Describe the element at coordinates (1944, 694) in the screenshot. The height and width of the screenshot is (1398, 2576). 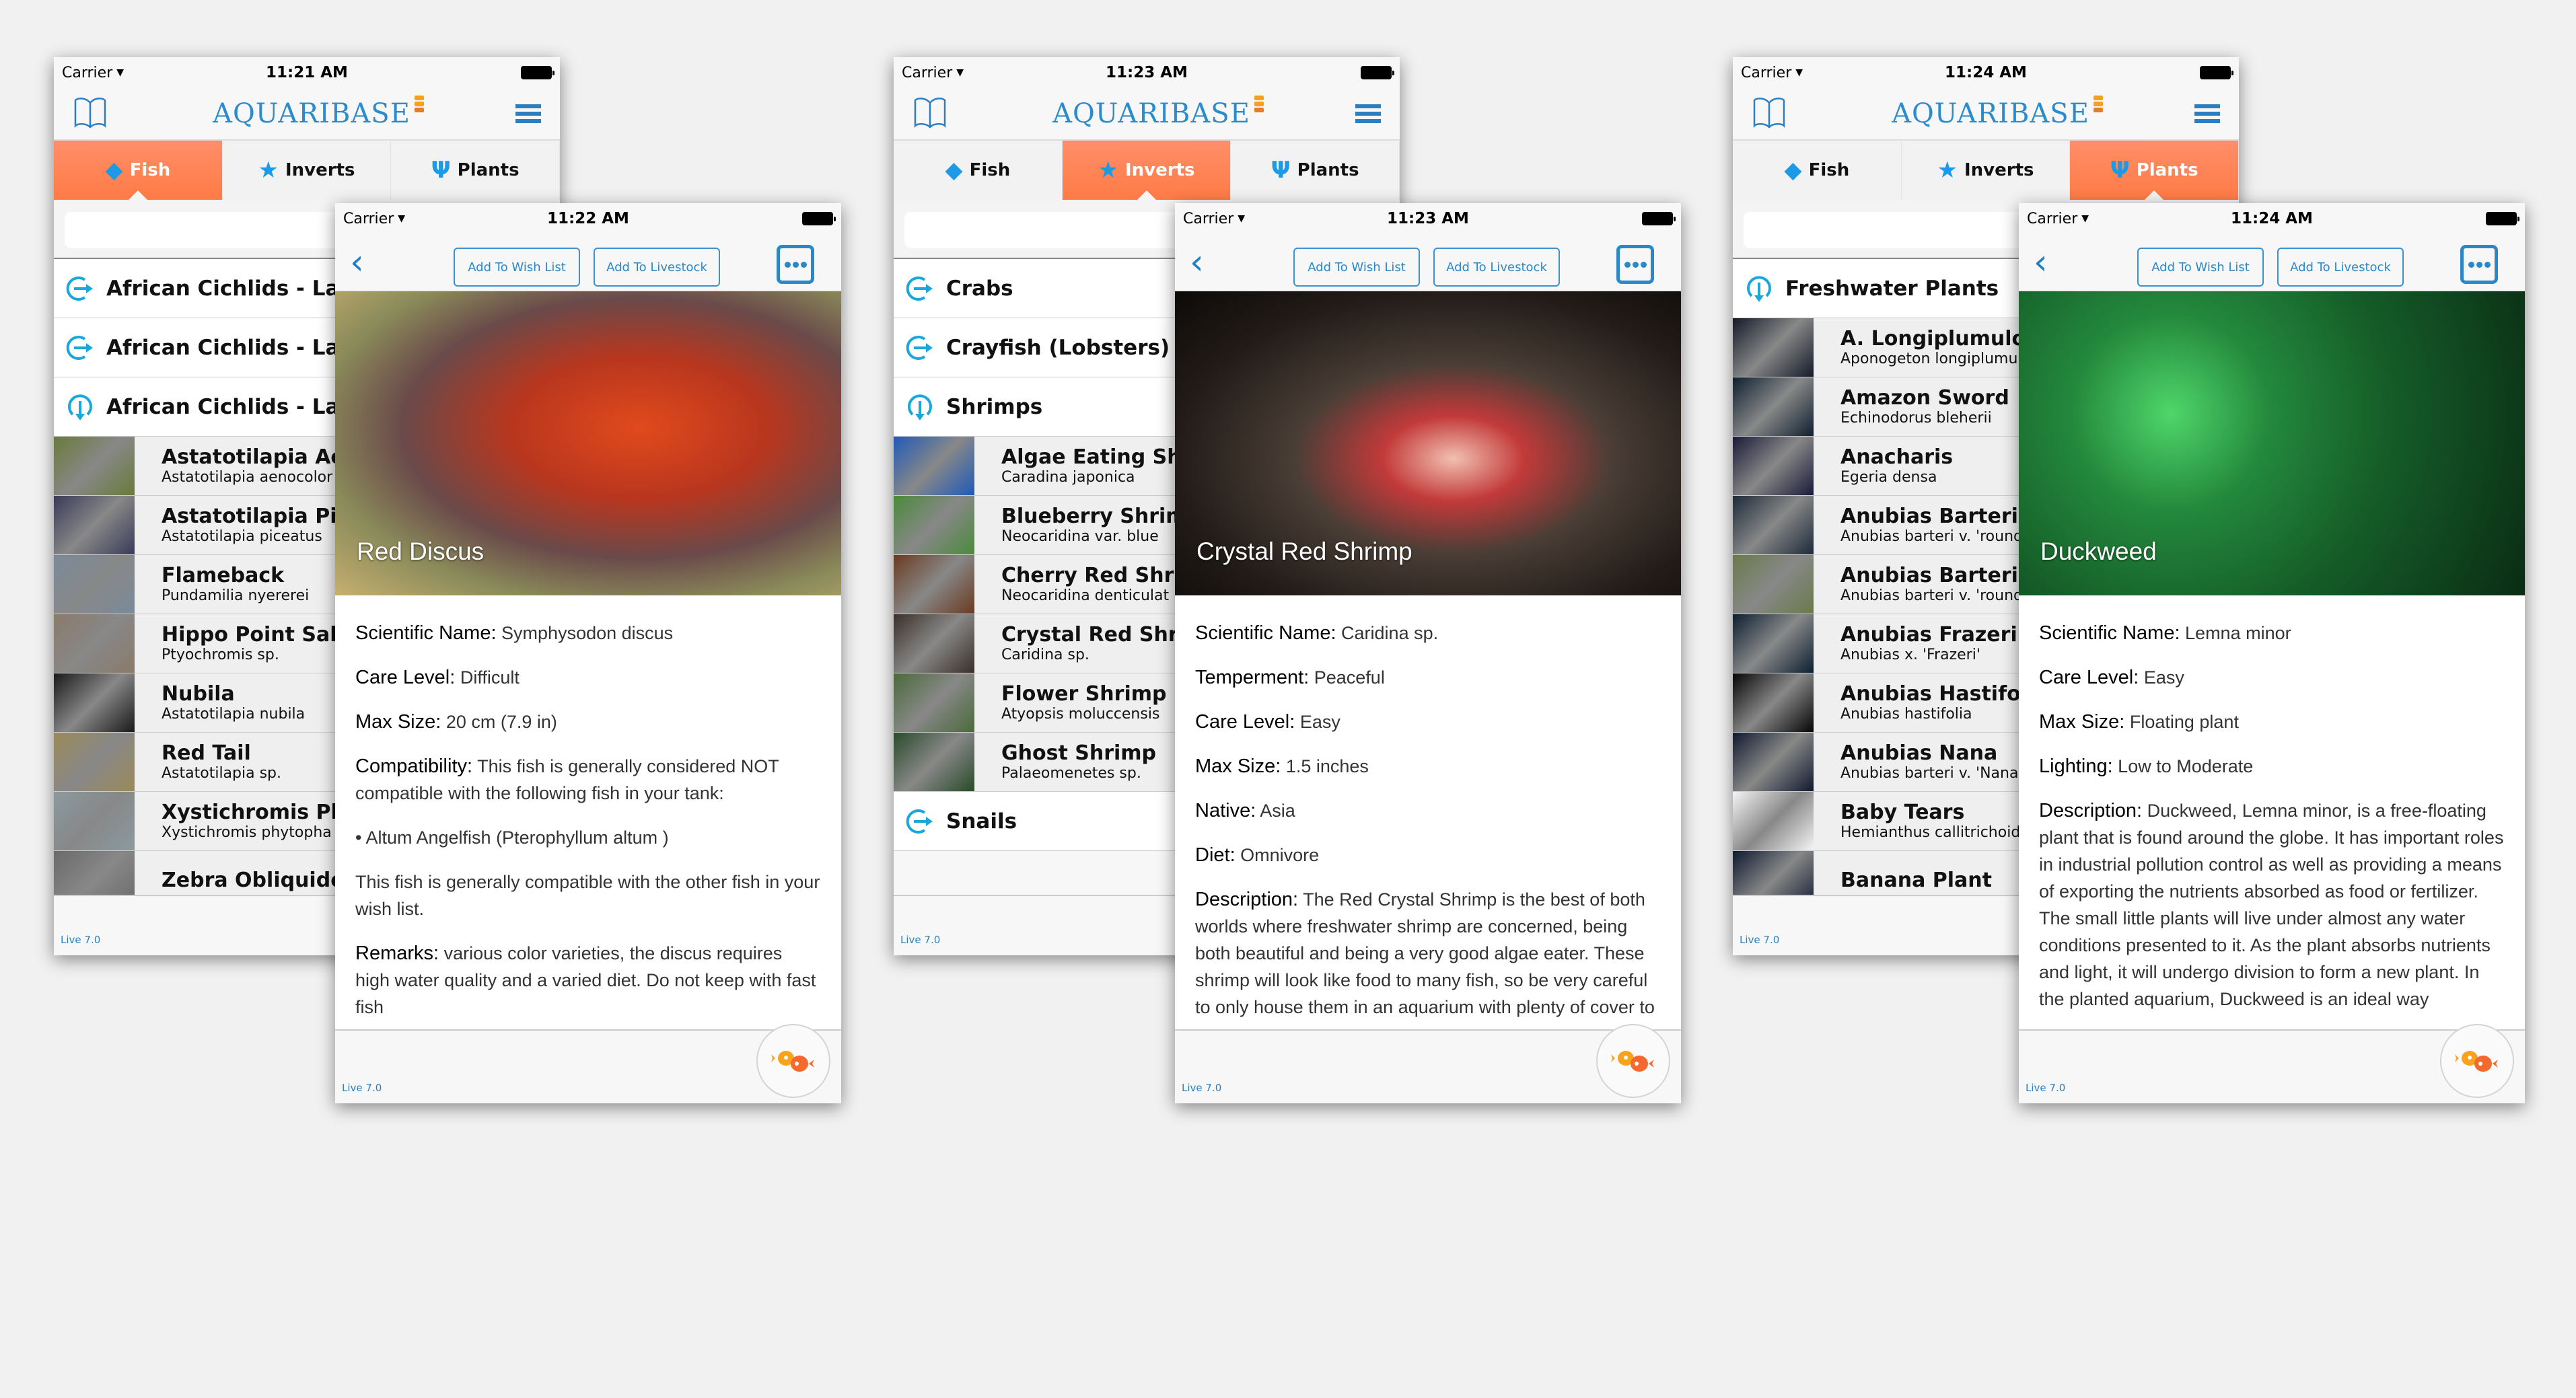
I see `item-common-name: Anubias Hastifolia` at that location.